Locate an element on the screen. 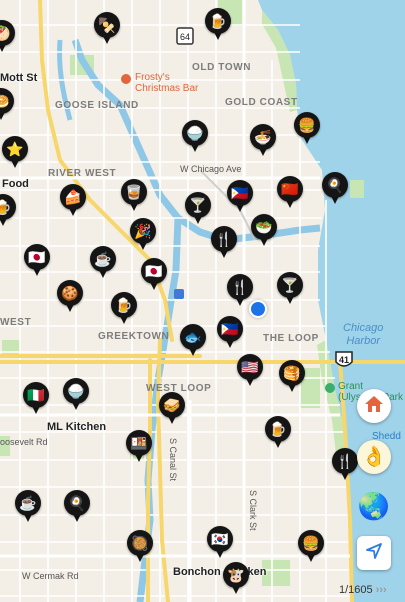 This screenshot has height=602, width=405. food-map-pin-icon: 🇮🇹 is located at coordinates (36, 400).